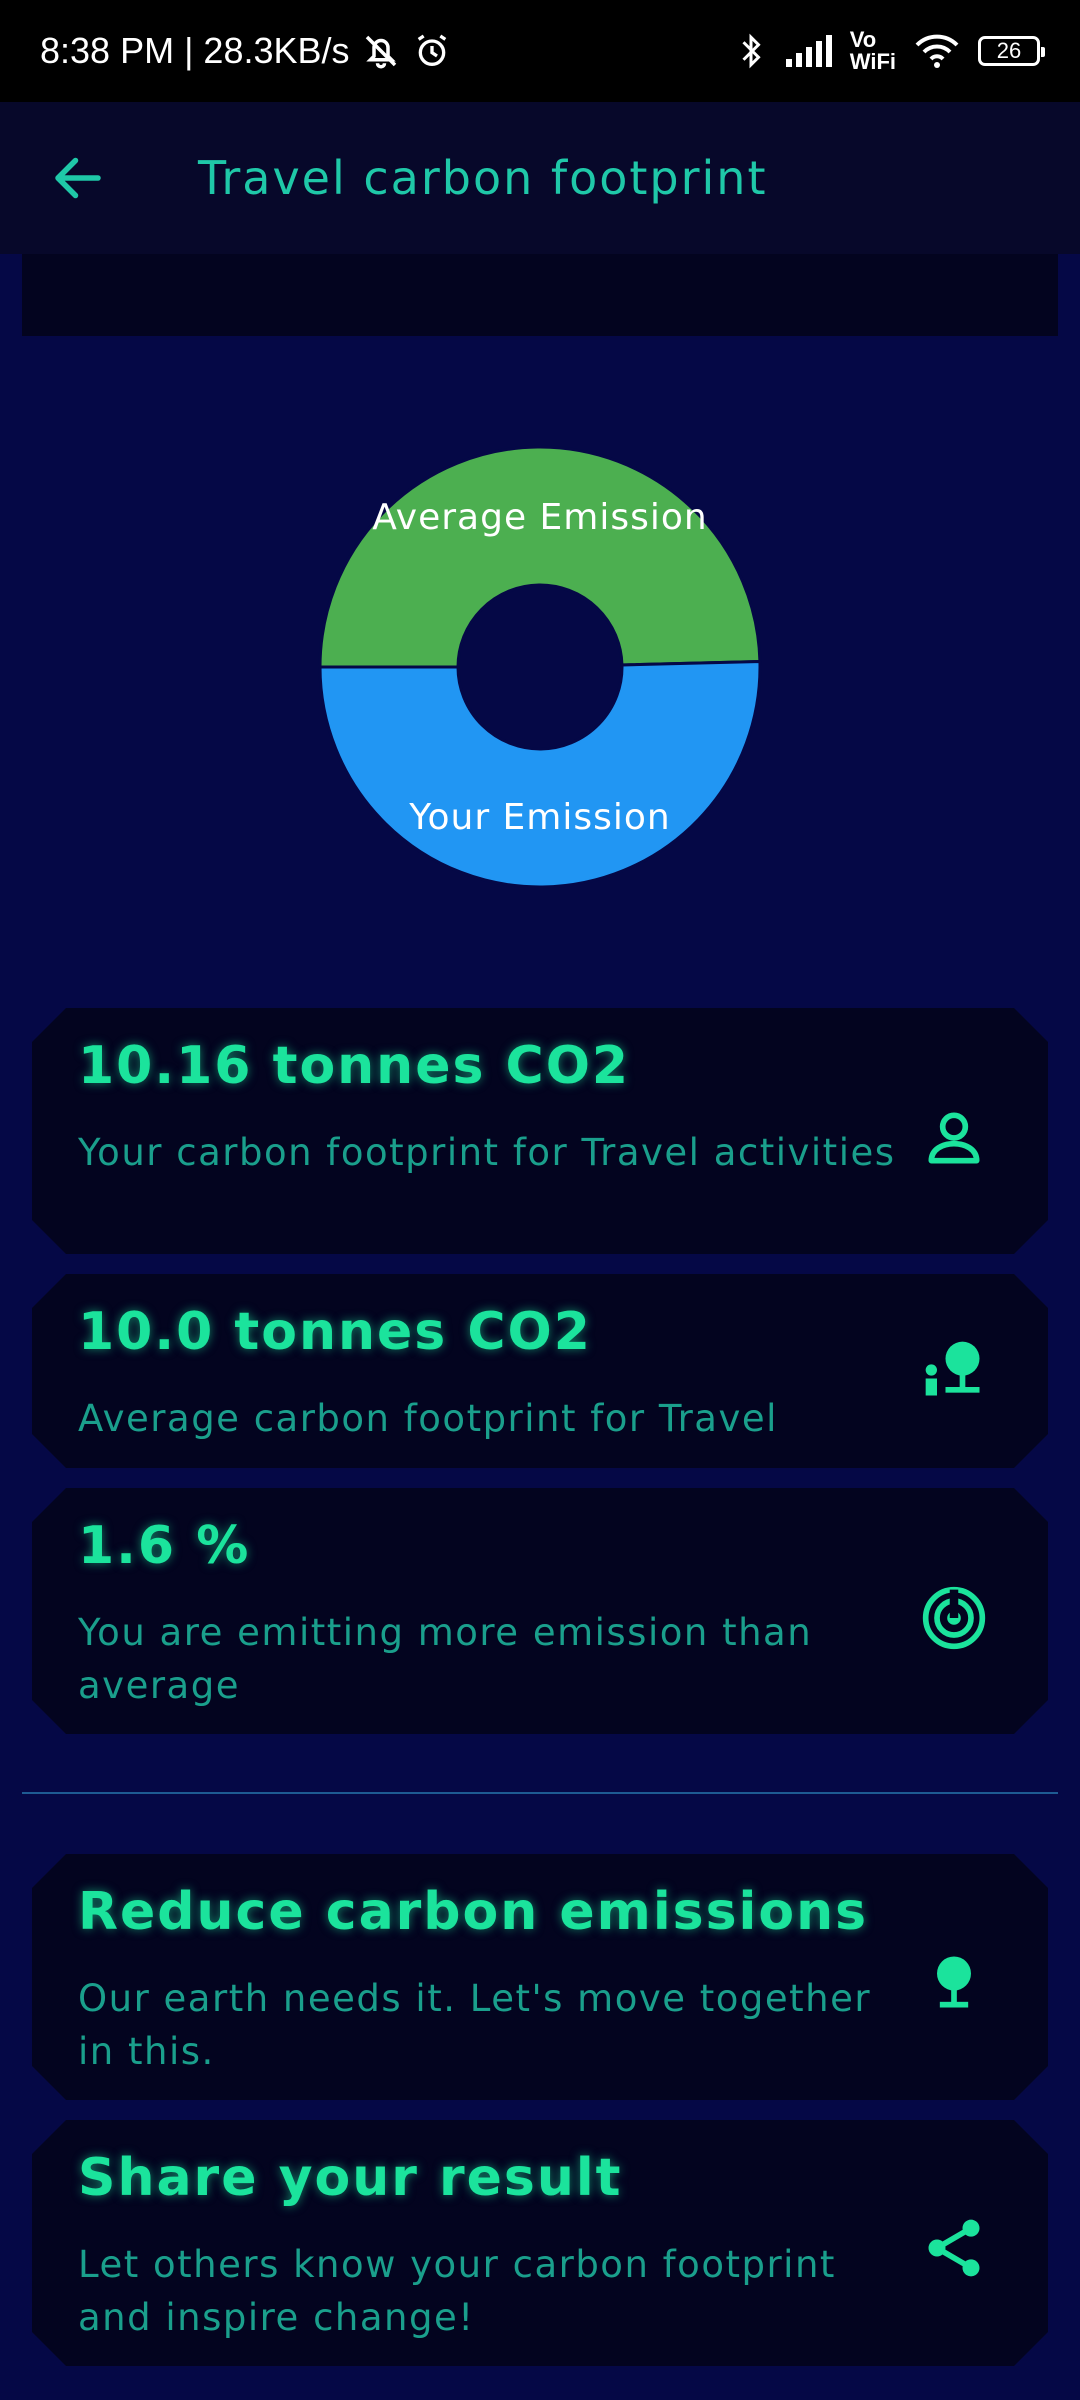 The height and width of the screenshot is (2400, 1080). I want to click on average-footprint-value: 10.0 tonnes CO2, so click(335, 1332).